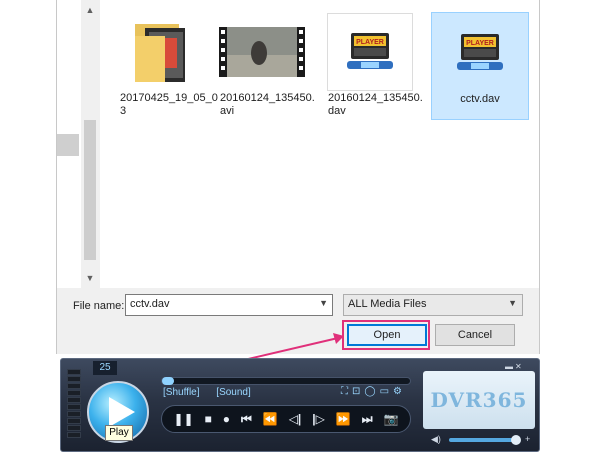 Image resolution: width=600 pixels, height=454 pixels. What do you see at coordinates (123, 111) in the screenshot?
I see `file-name-line2: 3` at bounding box center [123, 111].